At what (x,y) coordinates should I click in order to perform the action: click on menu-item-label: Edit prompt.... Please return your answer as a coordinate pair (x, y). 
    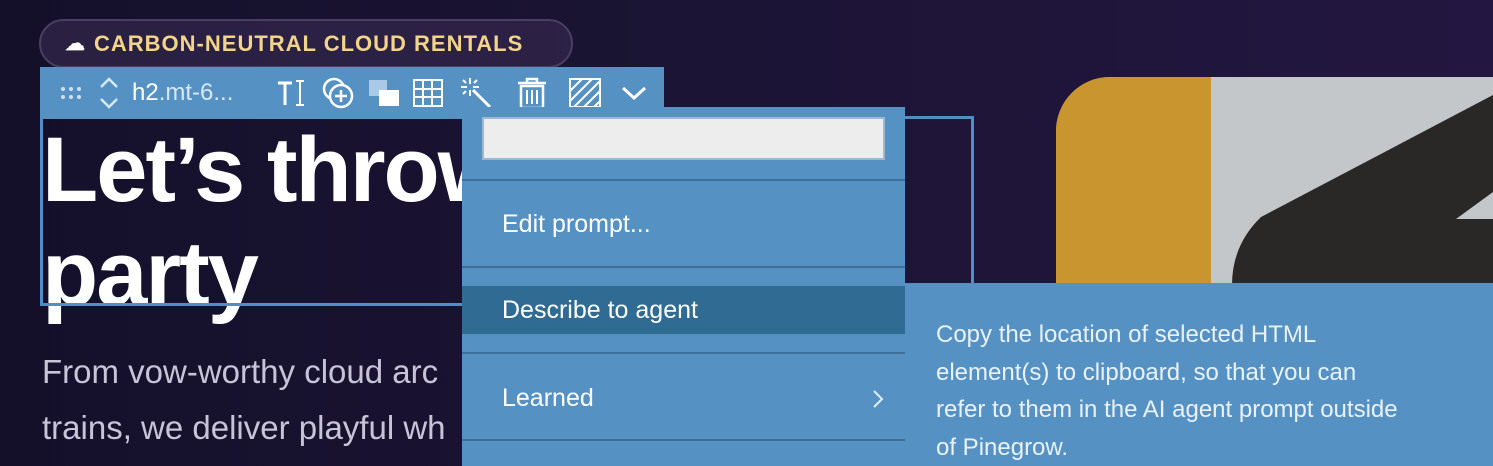
    Looking at the image, I should click on (576, 223).